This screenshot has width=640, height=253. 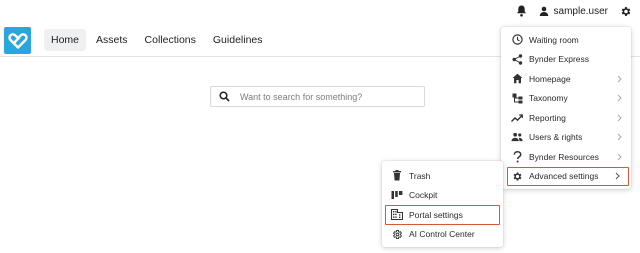 What do you see at coordinates (559, 59) in the screenshot?
I see `menu-item-label: Bynder Express` at bounding box center [559, 59].